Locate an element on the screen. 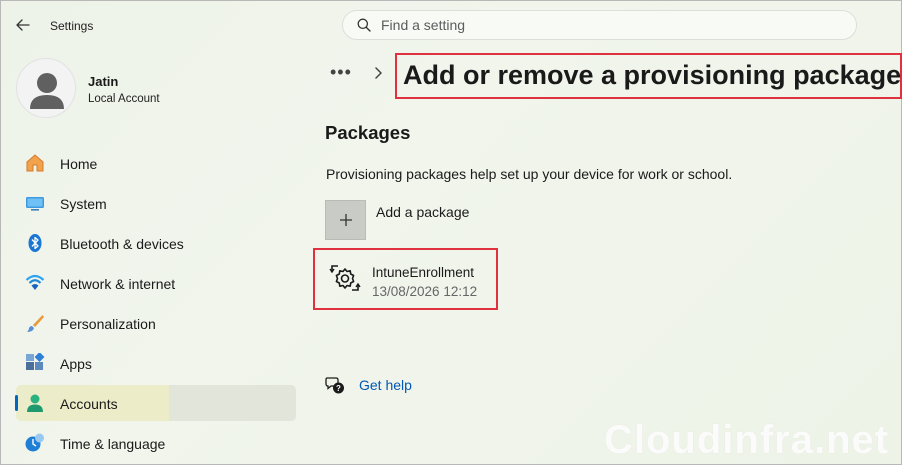  sidebar-item-system: System is located at coordinates (156, 203).